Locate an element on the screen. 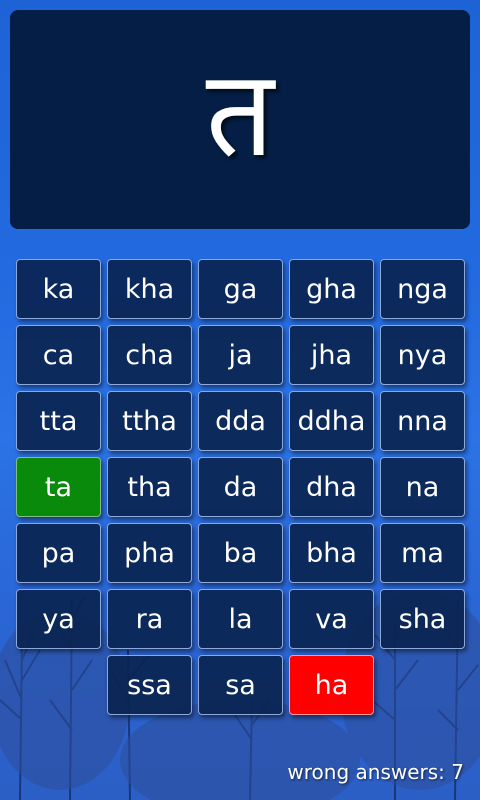 The image size is (480, 800). answer-button-ma: ma is located at coordinates (422, 553).